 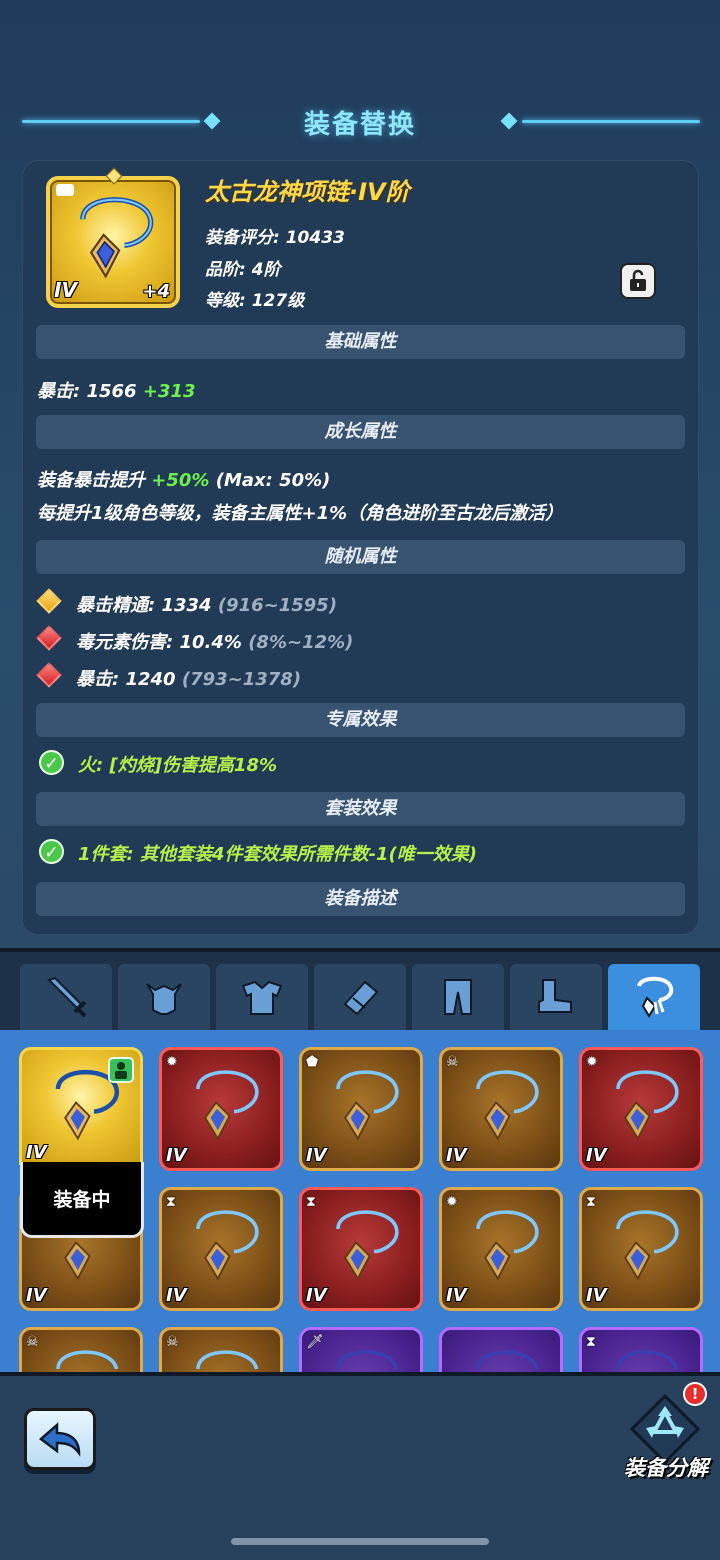 What do you see at coordinates (178, 765) in the screenshot?
I see `exclusive-effect: 火: [灼烧]伤害提高18%` at bounding box center [178, 765].